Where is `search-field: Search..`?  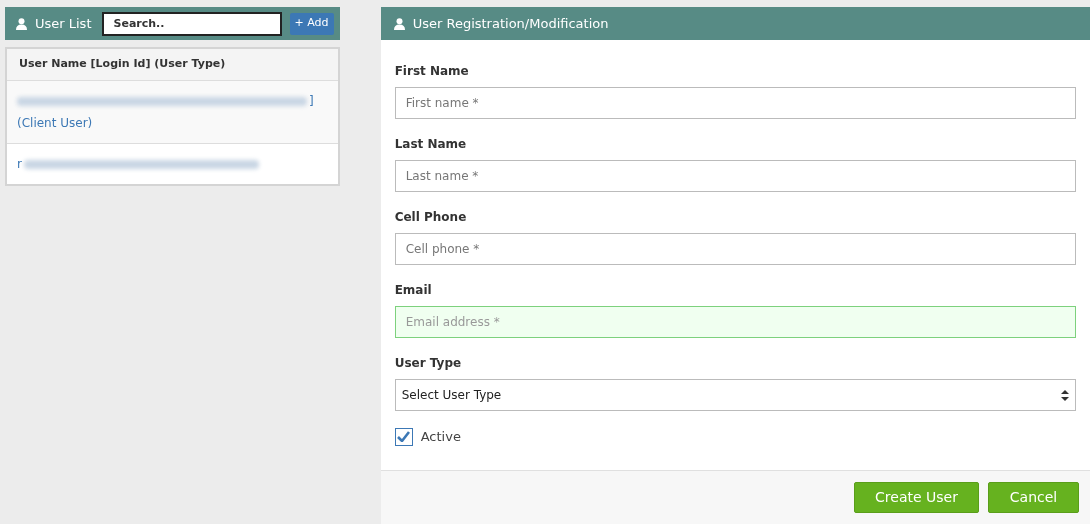
search-field: Search.. is located at coordinates (191, 23).